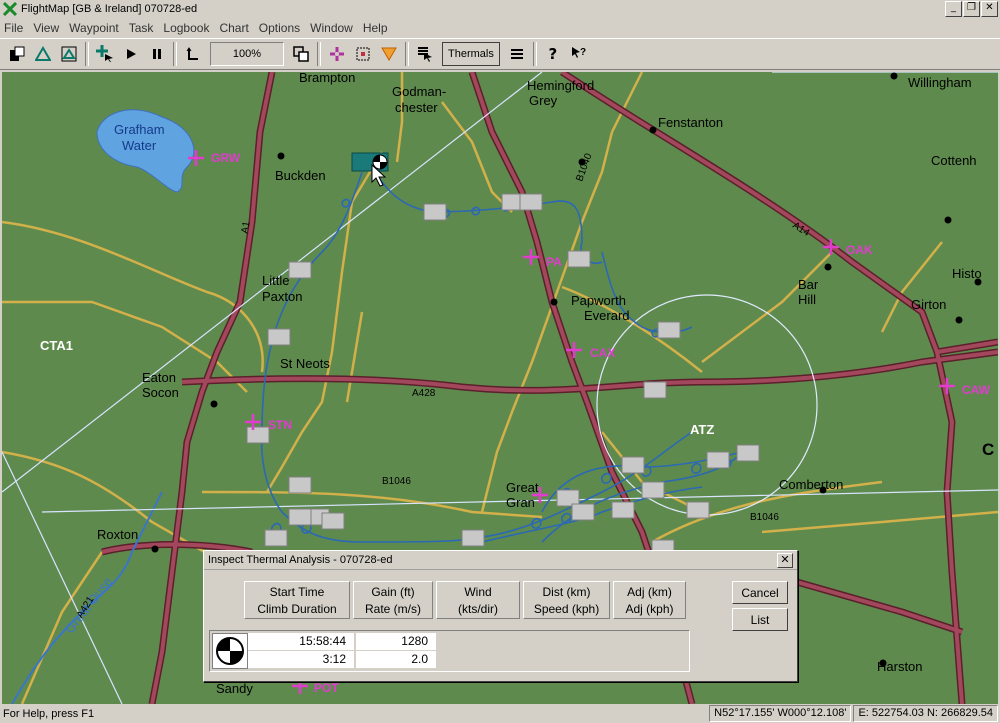 The height and width of the screenshot is (723, 1000). I want to click on title-bar: FlightMap [GB & Ireland] 070728-ed _ ❐ ✕, so click(500, 9).